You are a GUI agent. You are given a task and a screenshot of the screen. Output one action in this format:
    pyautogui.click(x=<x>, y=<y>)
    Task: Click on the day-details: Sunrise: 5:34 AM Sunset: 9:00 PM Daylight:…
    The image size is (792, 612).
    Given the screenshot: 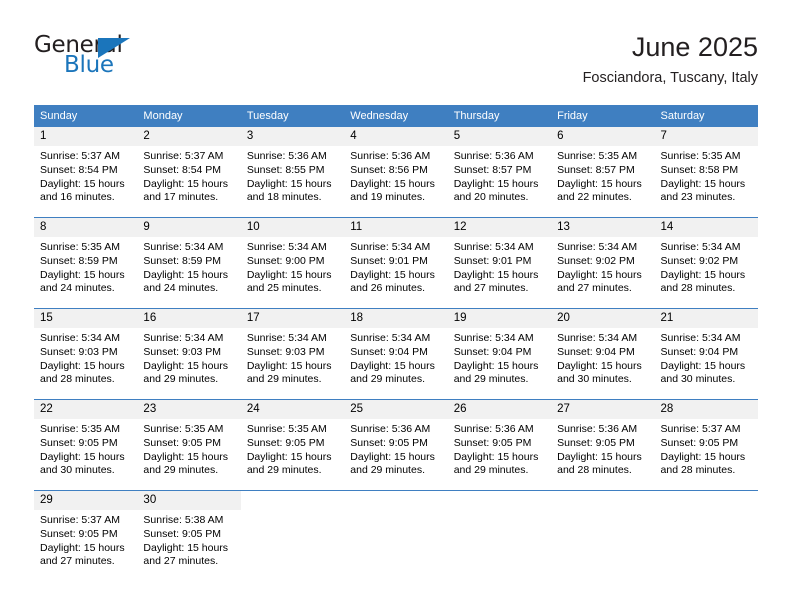 What is the action you would take?
    pyautogui.click(x=292, y=266)
    